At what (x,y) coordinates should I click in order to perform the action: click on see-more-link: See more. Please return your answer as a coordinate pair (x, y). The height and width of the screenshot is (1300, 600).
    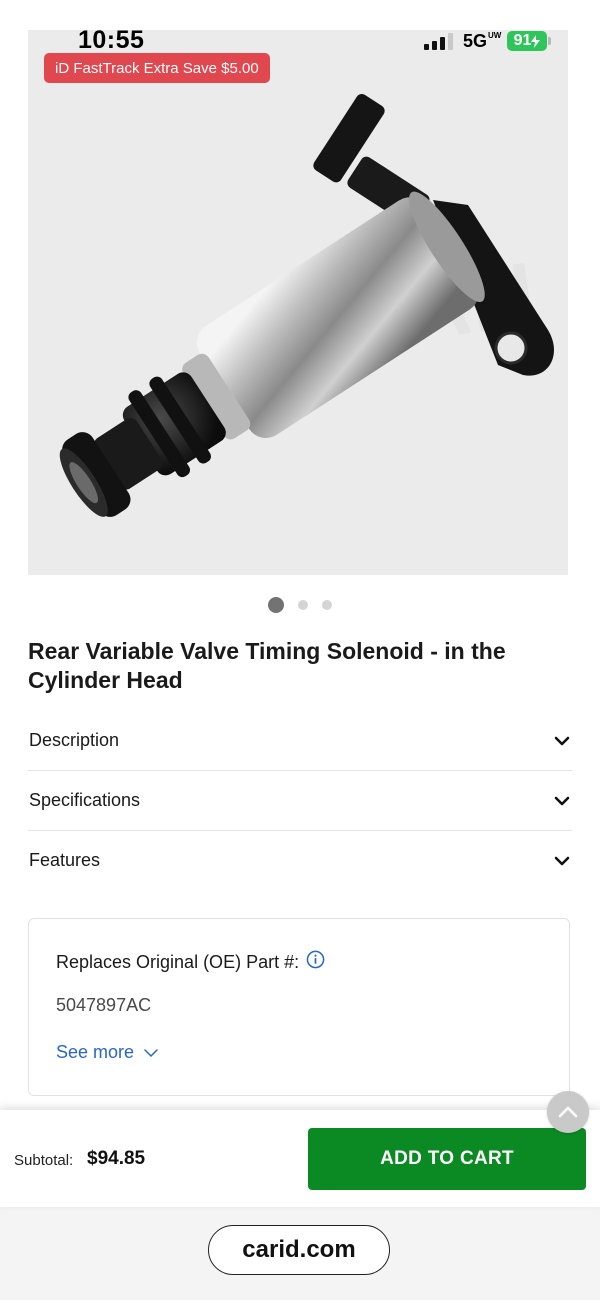
    Looking at the image, I should click on (107, 1052).